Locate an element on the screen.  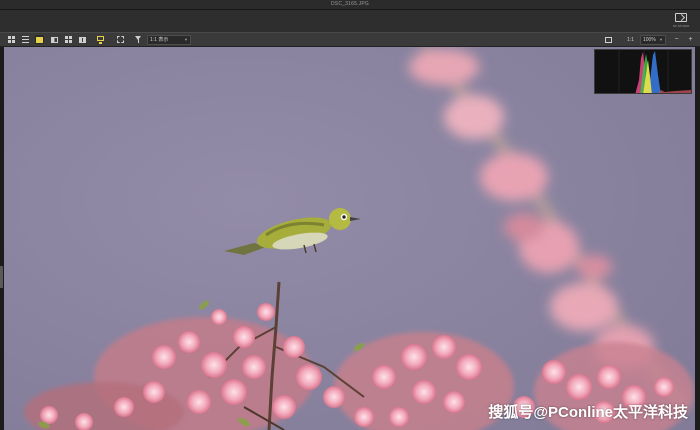
filmstrip-icon is located at coordinates (82, 39).